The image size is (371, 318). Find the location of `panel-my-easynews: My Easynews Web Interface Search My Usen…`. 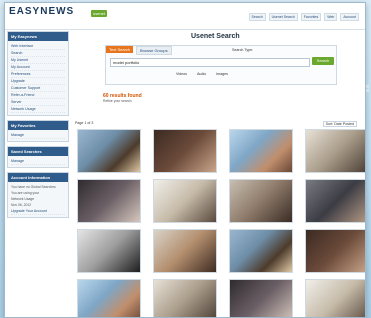

panel-my-easynews: My Easynews Web Interface Search My Usen… is located at coordinates (38, 73).